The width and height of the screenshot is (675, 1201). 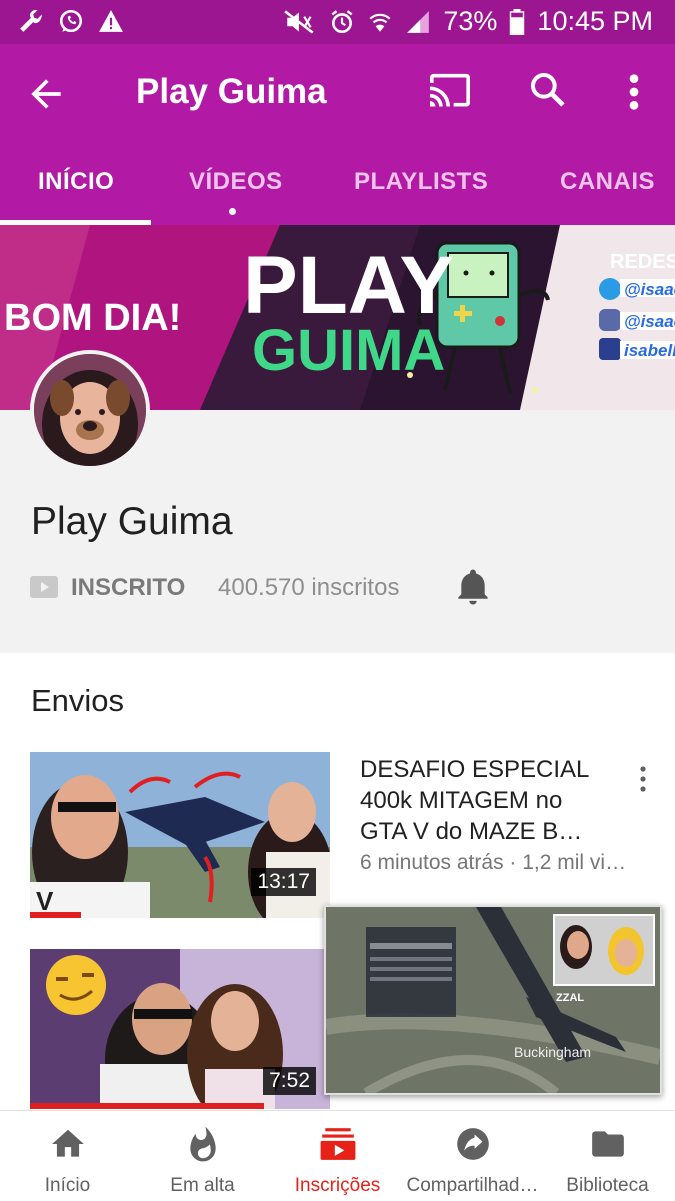 I want to click on banner-handle-facebook: isabell, so click(x=649, y=350).